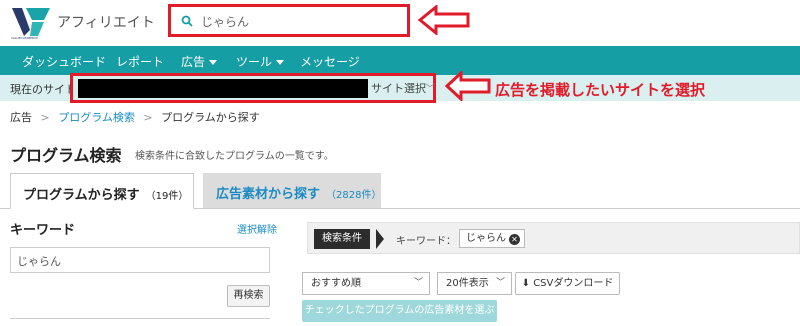 This screenshot has width=800, height=326. I want to click on search-conditions: 検索条件 キーワード： じゃらん ✕, so click(553, 238).